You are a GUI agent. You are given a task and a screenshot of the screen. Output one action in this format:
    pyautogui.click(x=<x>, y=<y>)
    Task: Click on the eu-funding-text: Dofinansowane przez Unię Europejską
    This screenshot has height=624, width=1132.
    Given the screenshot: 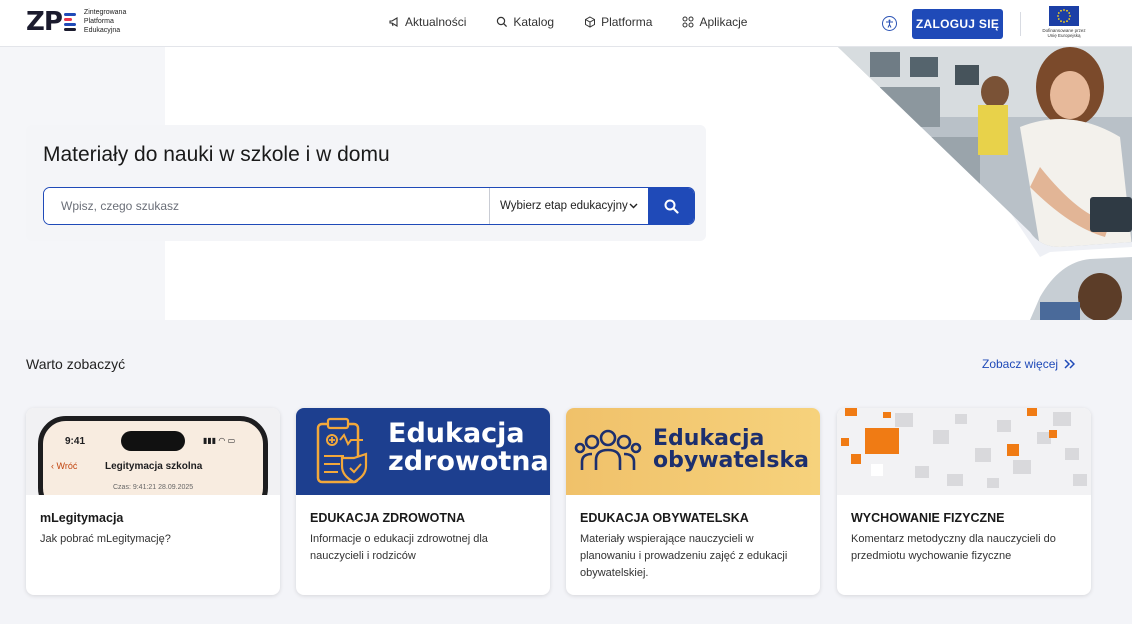 What is the action you would take?
    pyautogui.click(x=1064, y=33)
    